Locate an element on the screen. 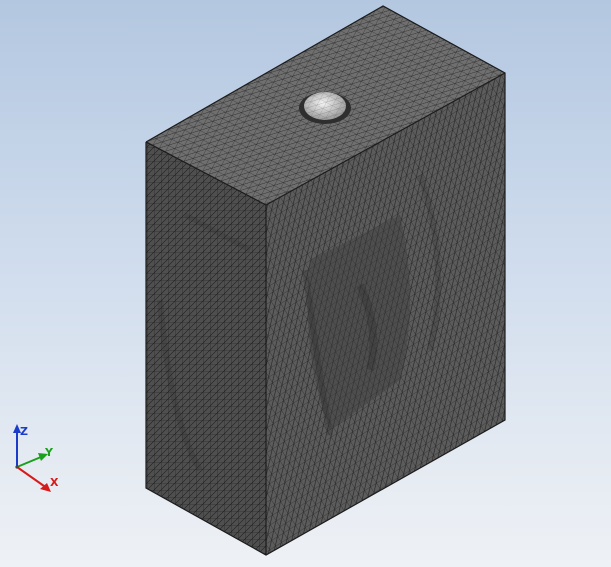 Image resolution: width=611 pixels, height=567 pixels. coordinate-triad: Z Y X is located at coordinates (36, 458).